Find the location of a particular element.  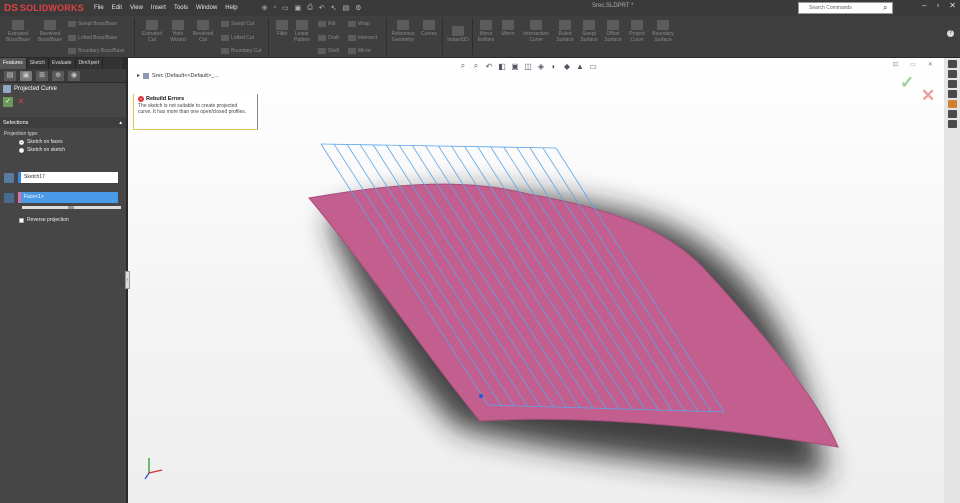

menu-insert: Insert is located at coordinates (158, 8).